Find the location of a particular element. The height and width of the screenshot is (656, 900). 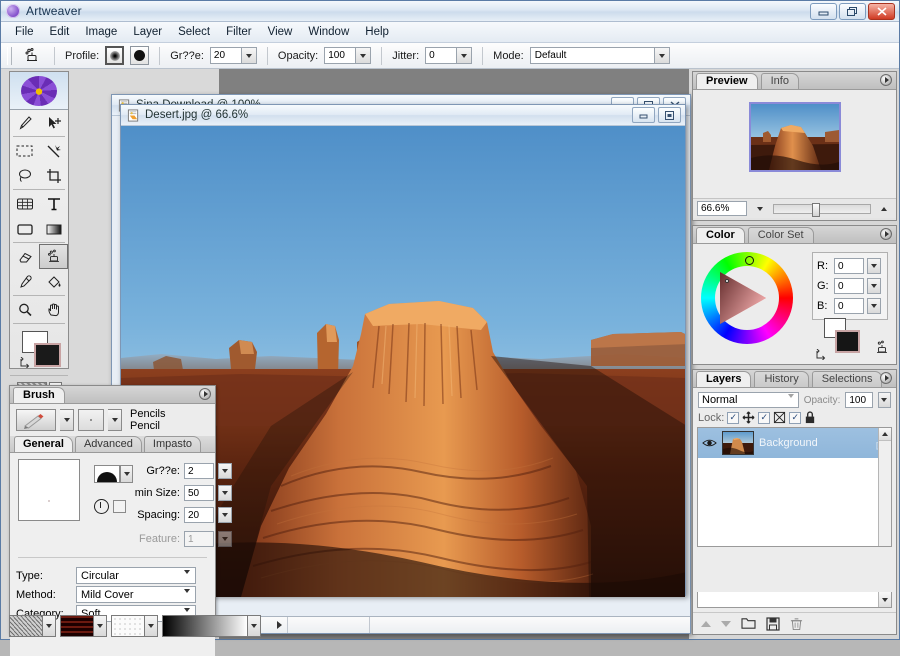

brush-size-dropdown-button is located at coordinates (225, 471).